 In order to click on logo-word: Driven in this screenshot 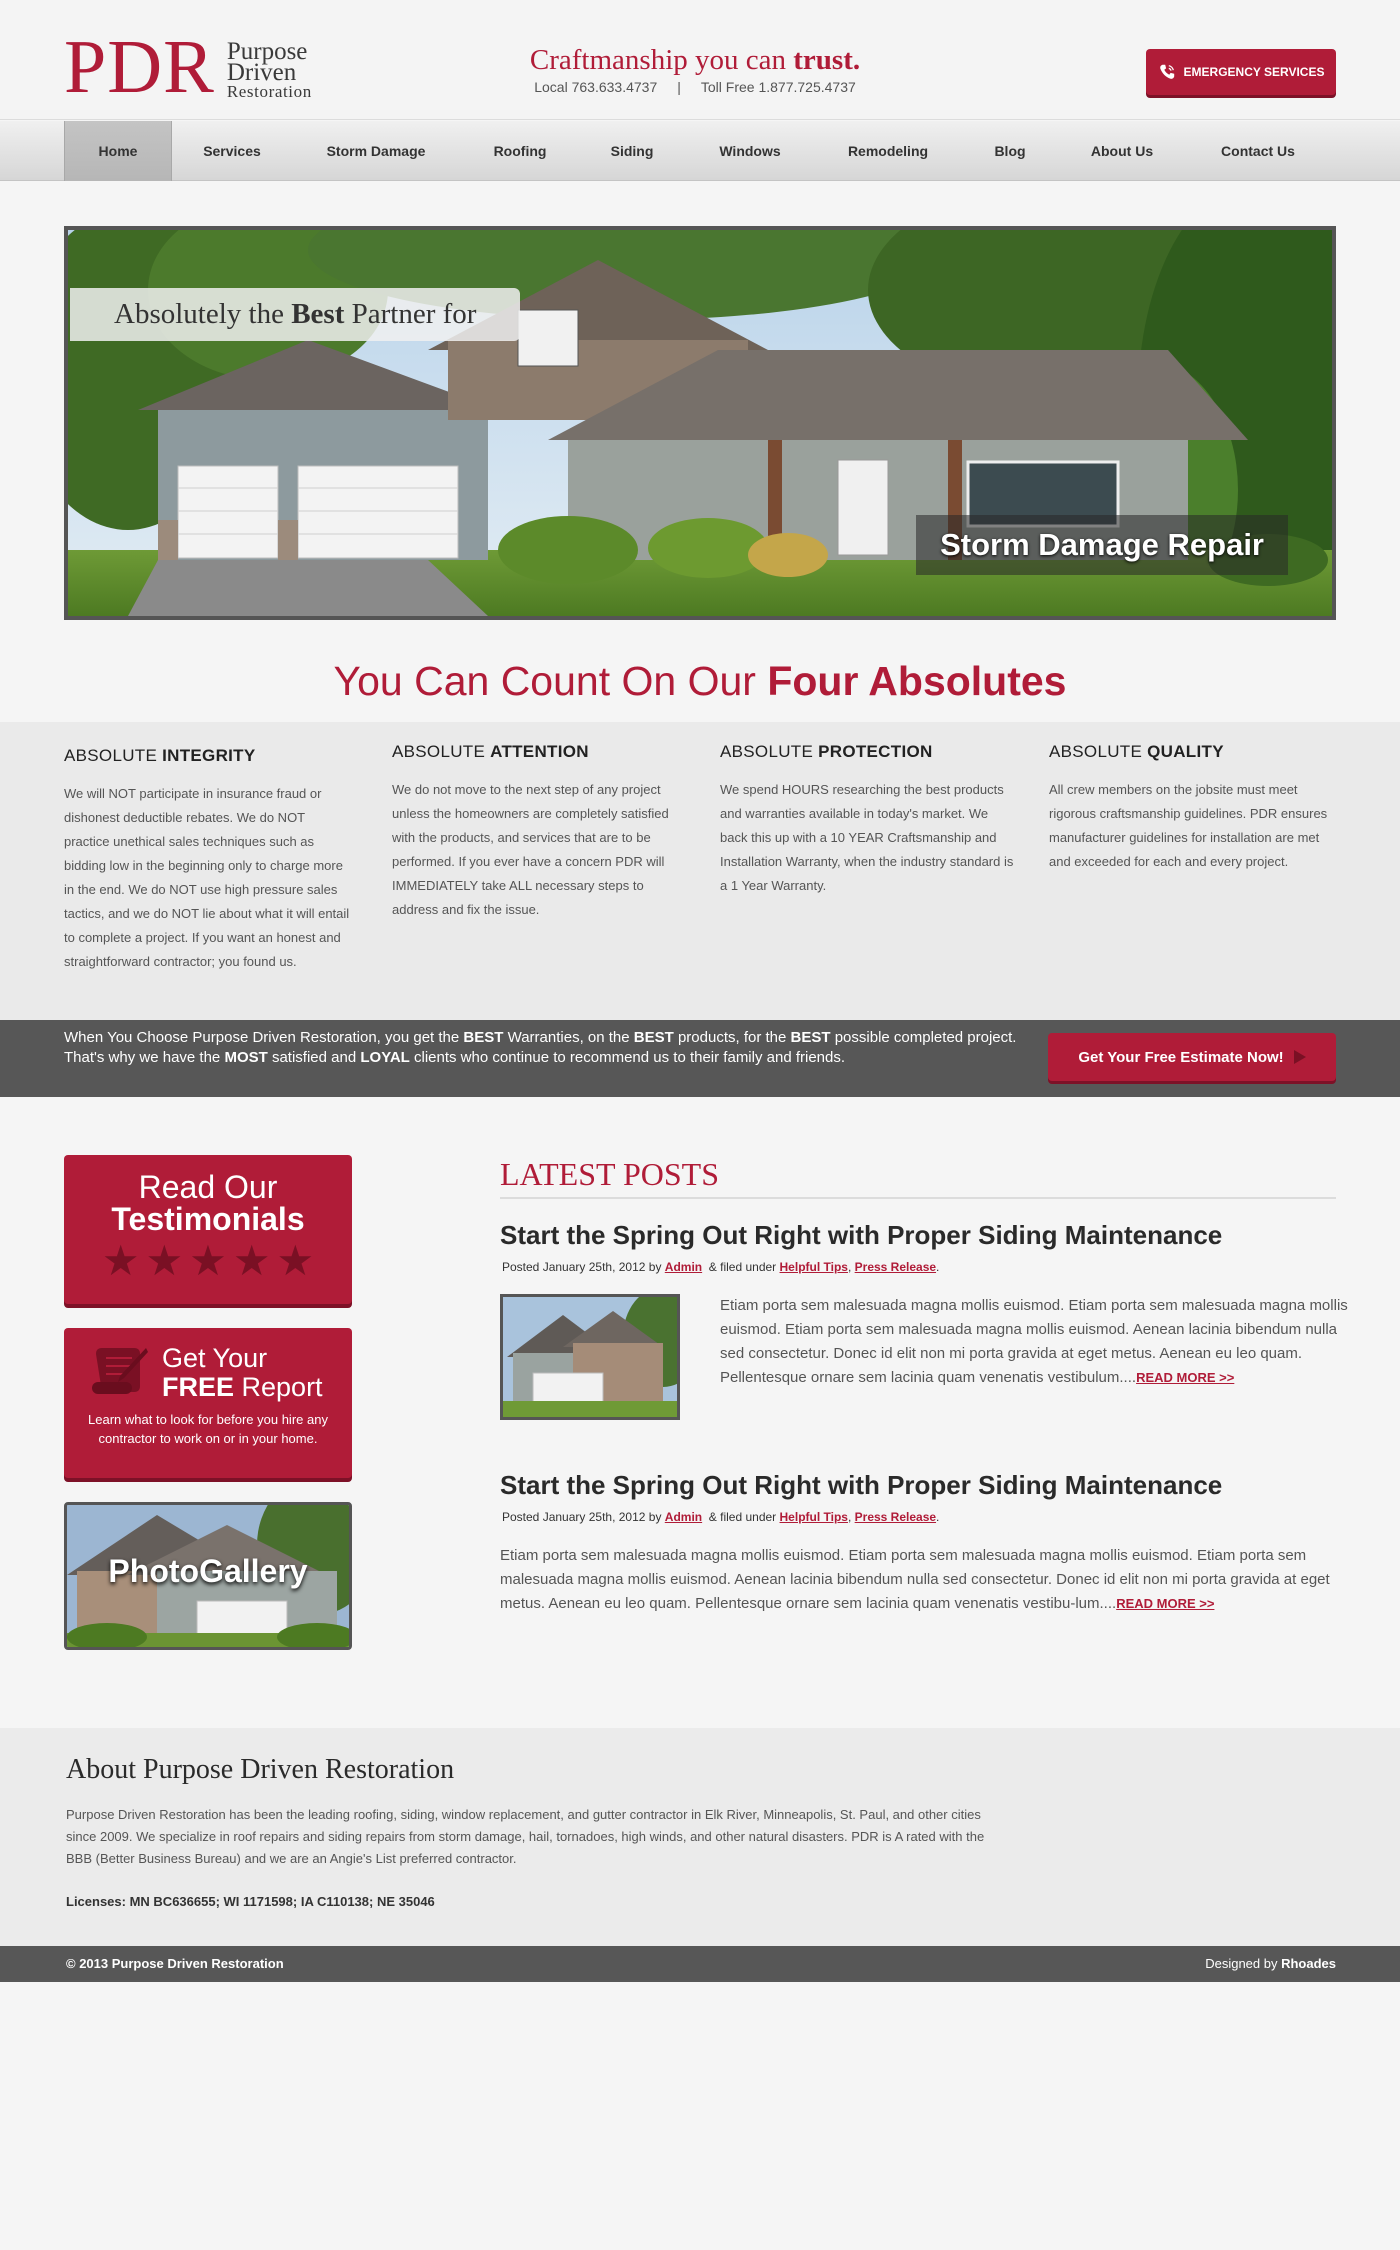, I will do `click(261, 72)`.